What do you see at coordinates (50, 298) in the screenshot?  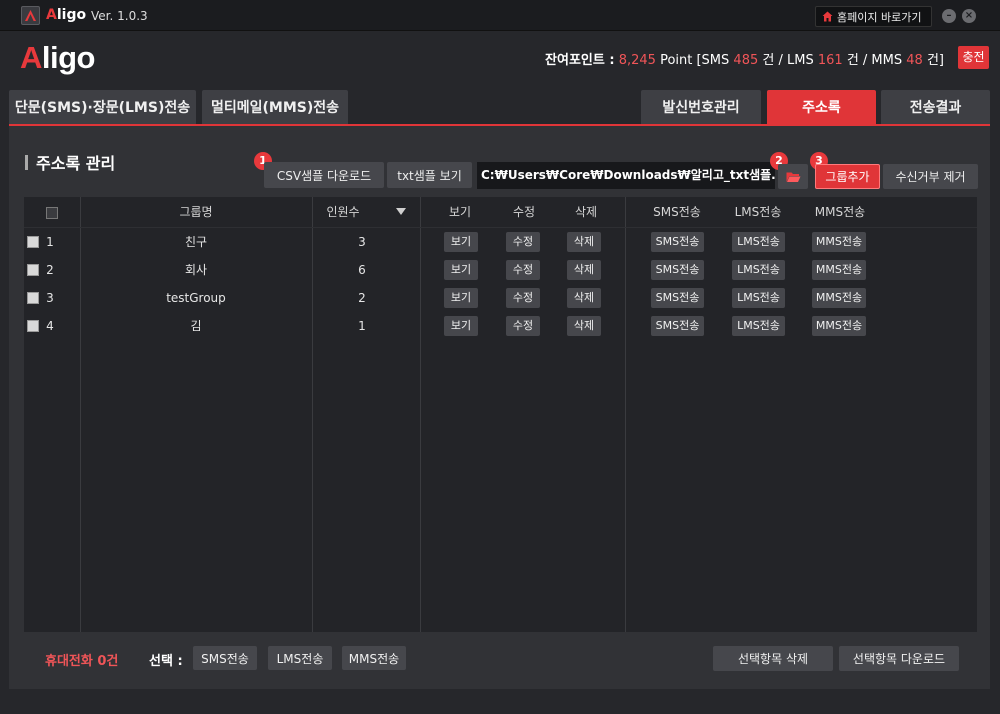 I see `row-number: 3` at bounding box center [50, 298].